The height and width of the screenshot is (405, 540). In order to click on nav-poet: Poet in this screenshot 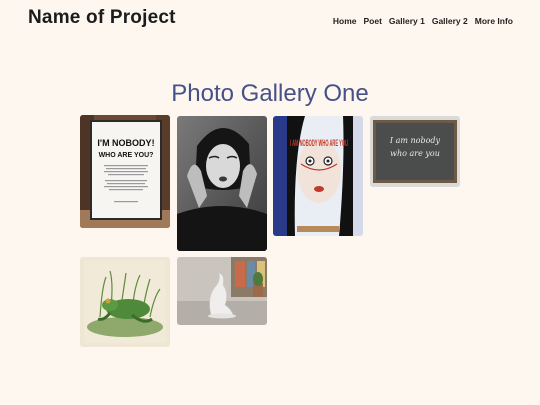, I will do `click(372, 21)`.